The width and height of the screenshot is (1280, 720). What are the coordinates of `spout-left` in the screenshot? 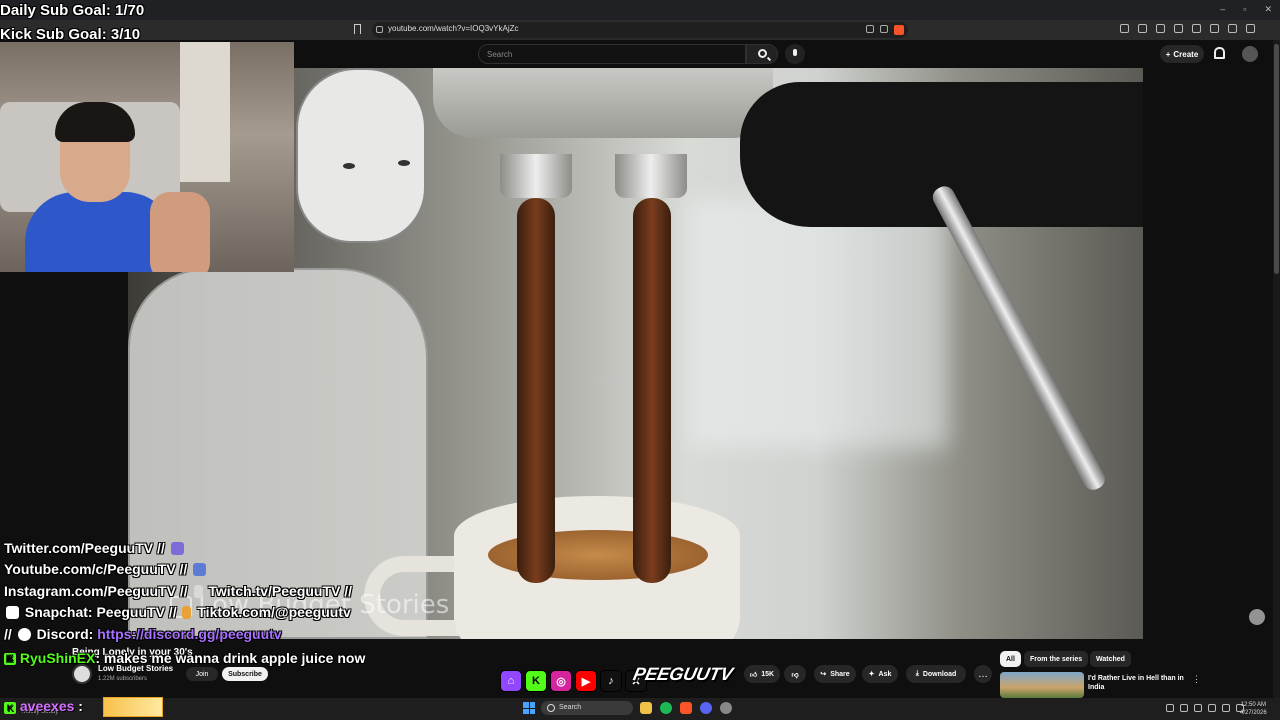 It's located at (536, 176).